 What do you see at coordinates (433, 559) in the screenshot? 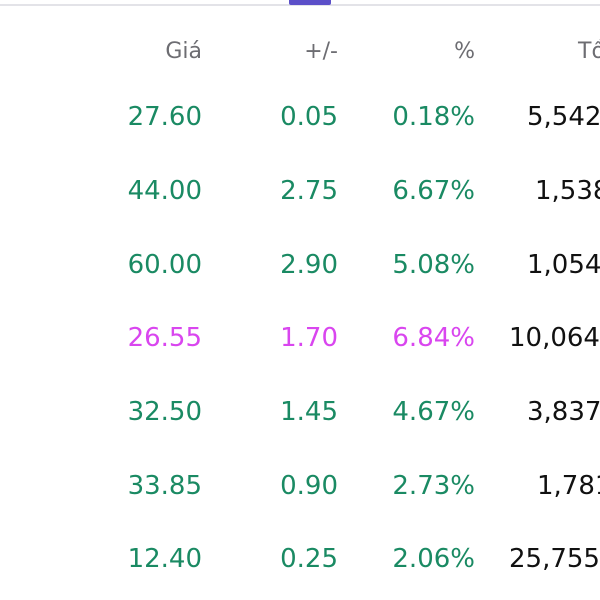
I see `row-7-percent: 2.06%` at bounding box center [433, 559].